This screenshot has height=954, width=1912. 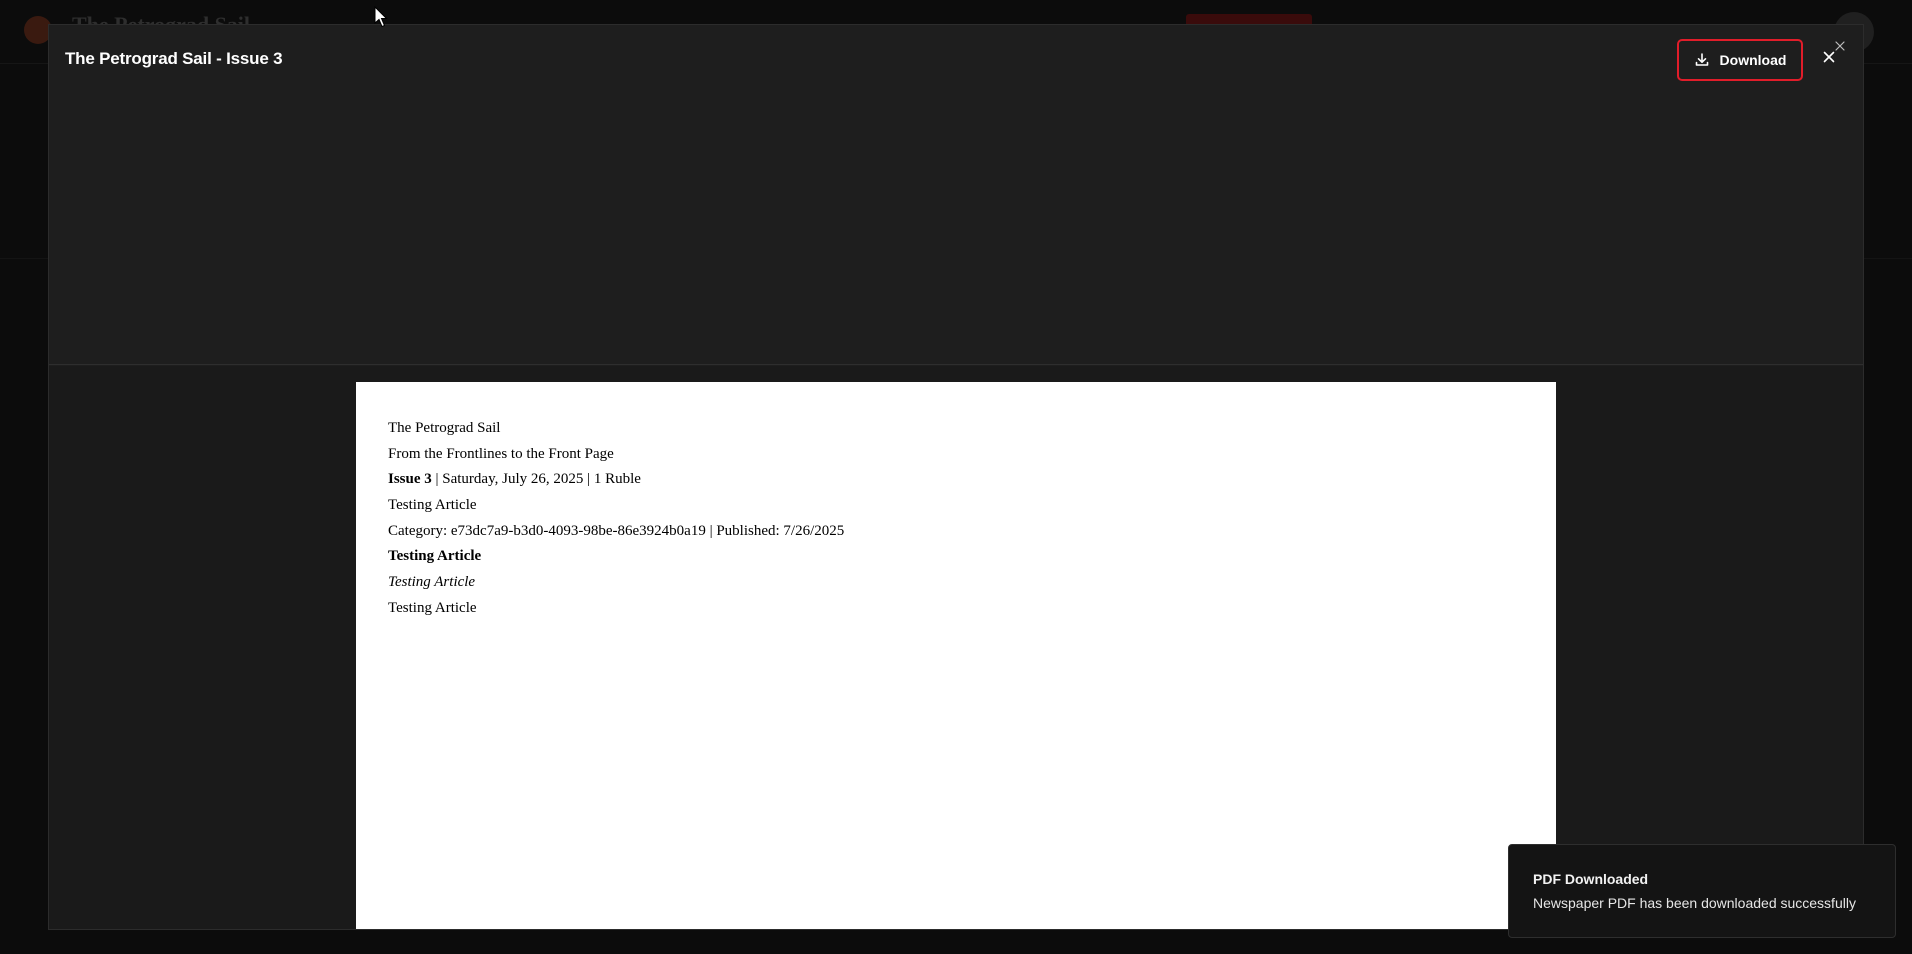 What do you see at coordinates (432, 505) in the screenshot?
I see `pdf-article-title: Testing Article` at bounding box center [432, 505].